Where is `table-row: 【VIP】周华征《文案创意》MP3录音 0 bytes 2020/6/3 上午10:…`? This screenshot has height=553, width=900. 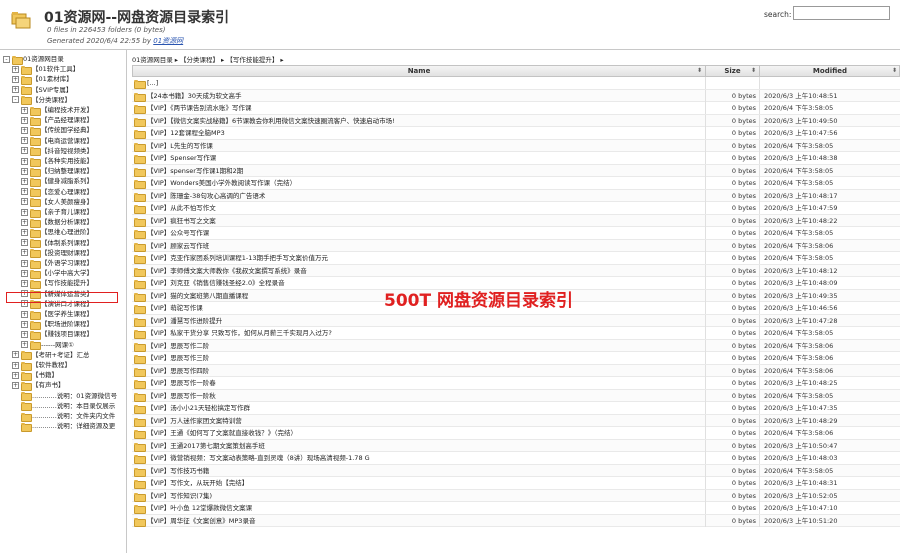
table-row: 【VIP】周华征《文案创意》MP3录音 0 bytes 2020/6/3 上午10:… is located at coordinates (516, 520).